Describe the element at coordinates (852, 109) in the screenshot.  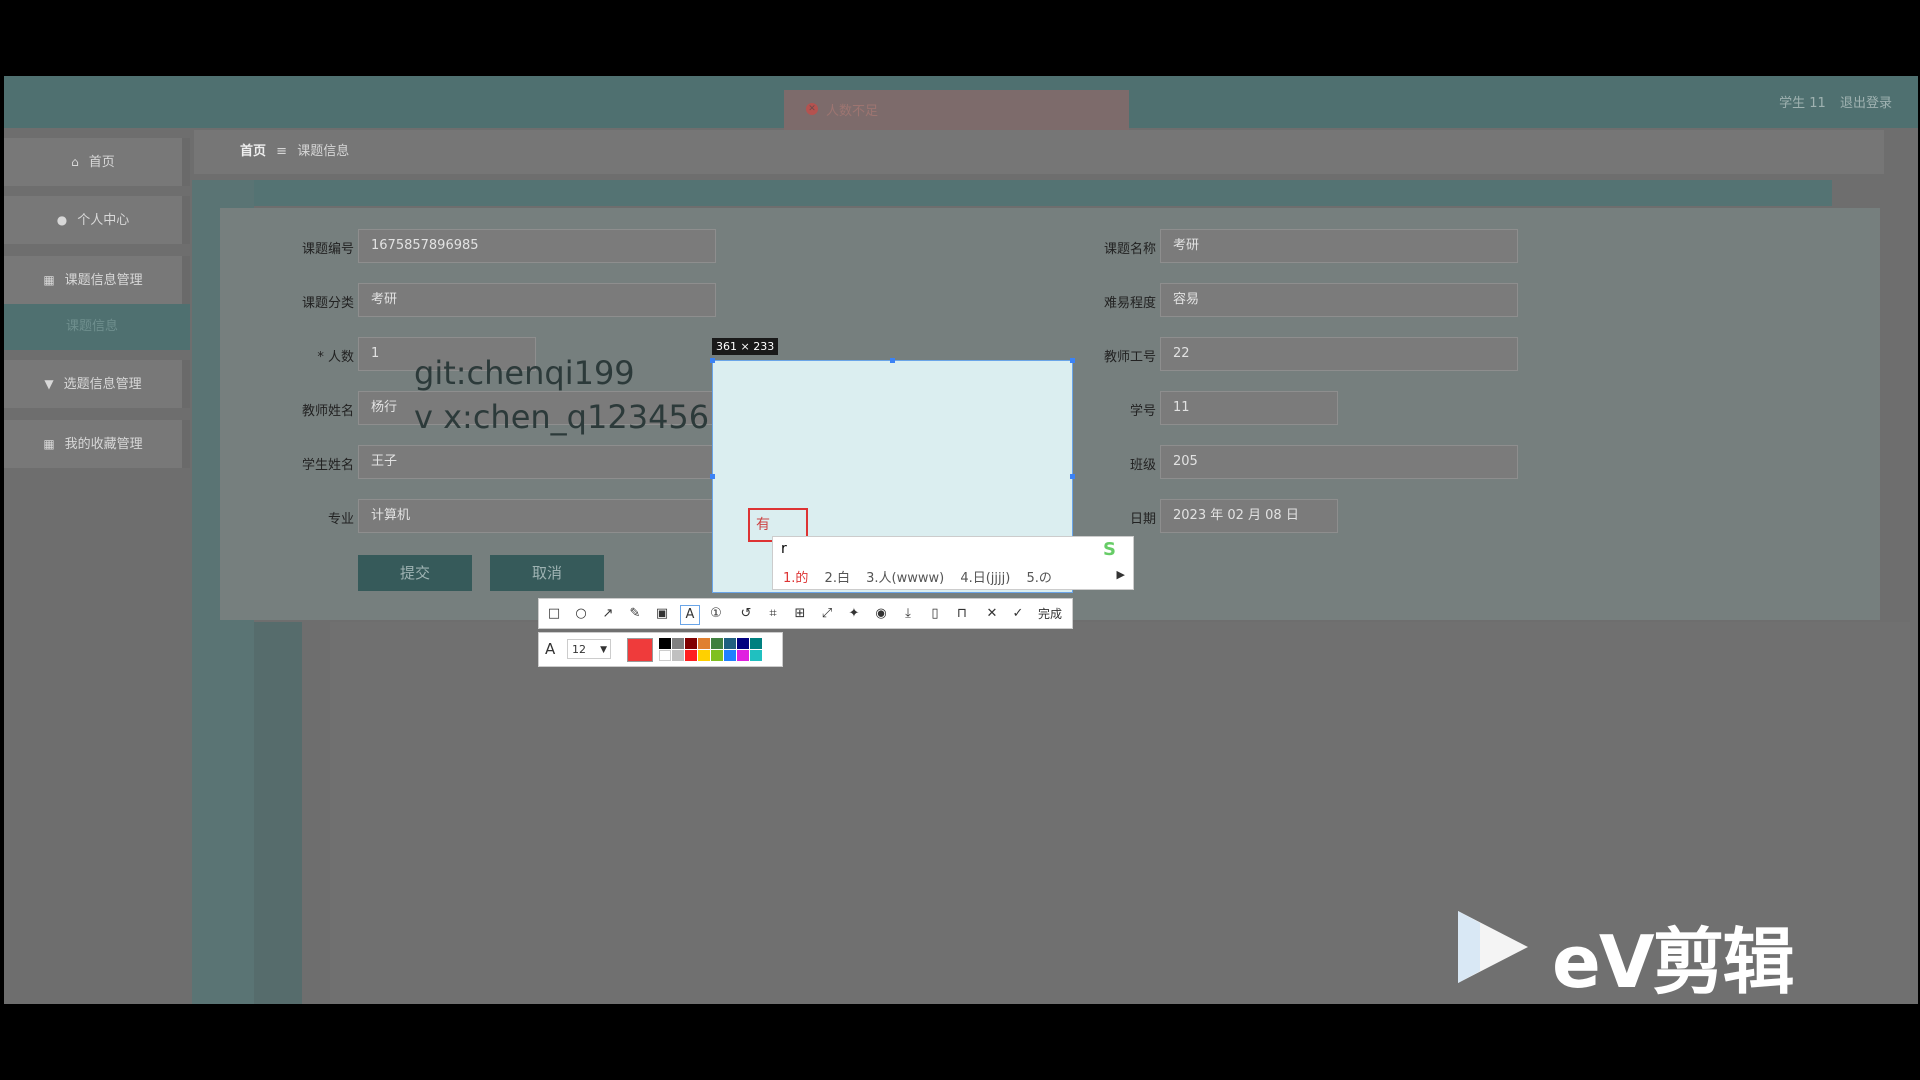
I see `error-message: 人数不足` at that location.